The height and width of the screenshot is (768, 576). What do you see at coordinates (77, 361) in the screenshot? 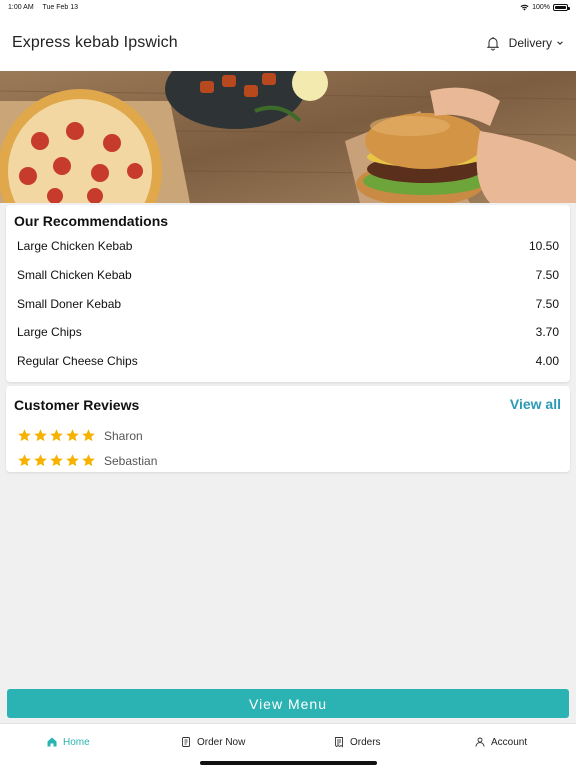
I see `item-name: Regular Cheese Chips` at bounding box center [77, 361].